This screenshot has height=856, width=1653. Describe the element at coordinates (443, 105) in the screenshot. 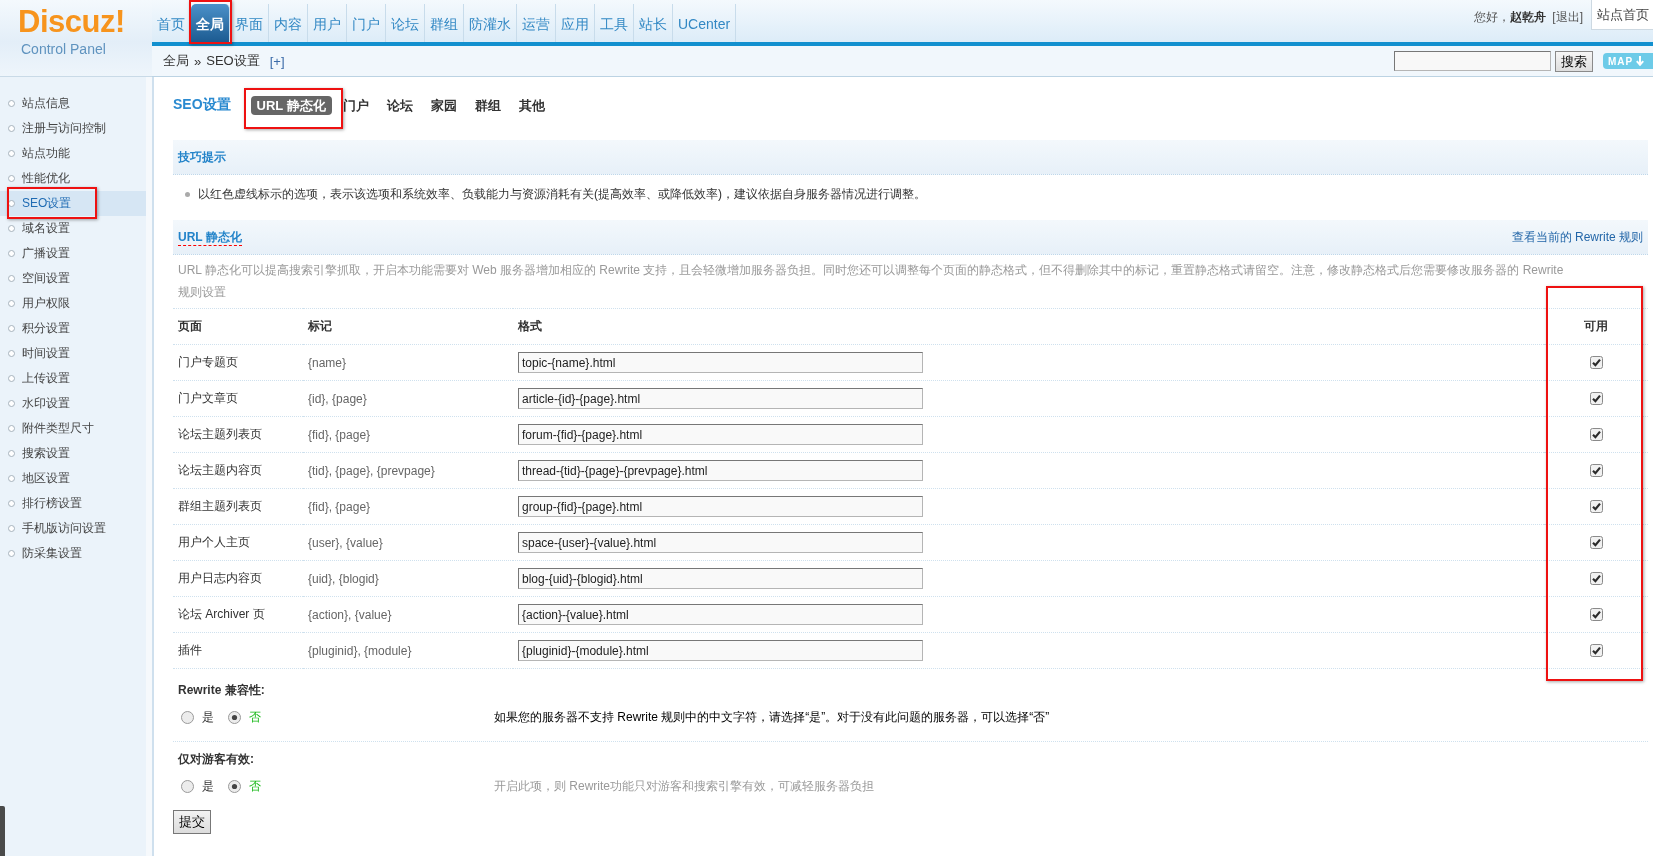

I see `tab: 家园` at that location.